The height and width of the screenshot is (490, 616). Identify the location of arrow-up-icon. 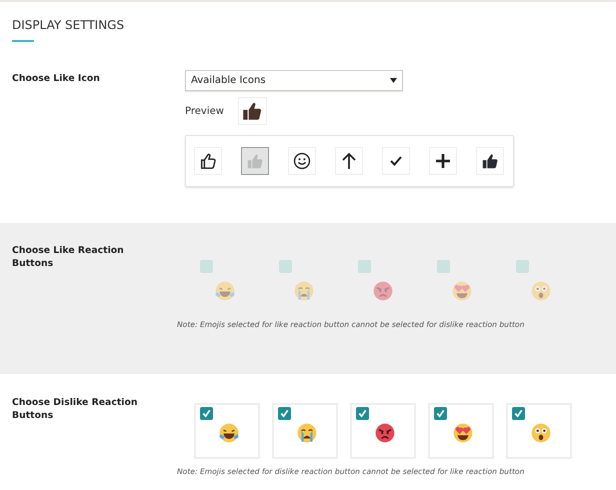
(349, 161).